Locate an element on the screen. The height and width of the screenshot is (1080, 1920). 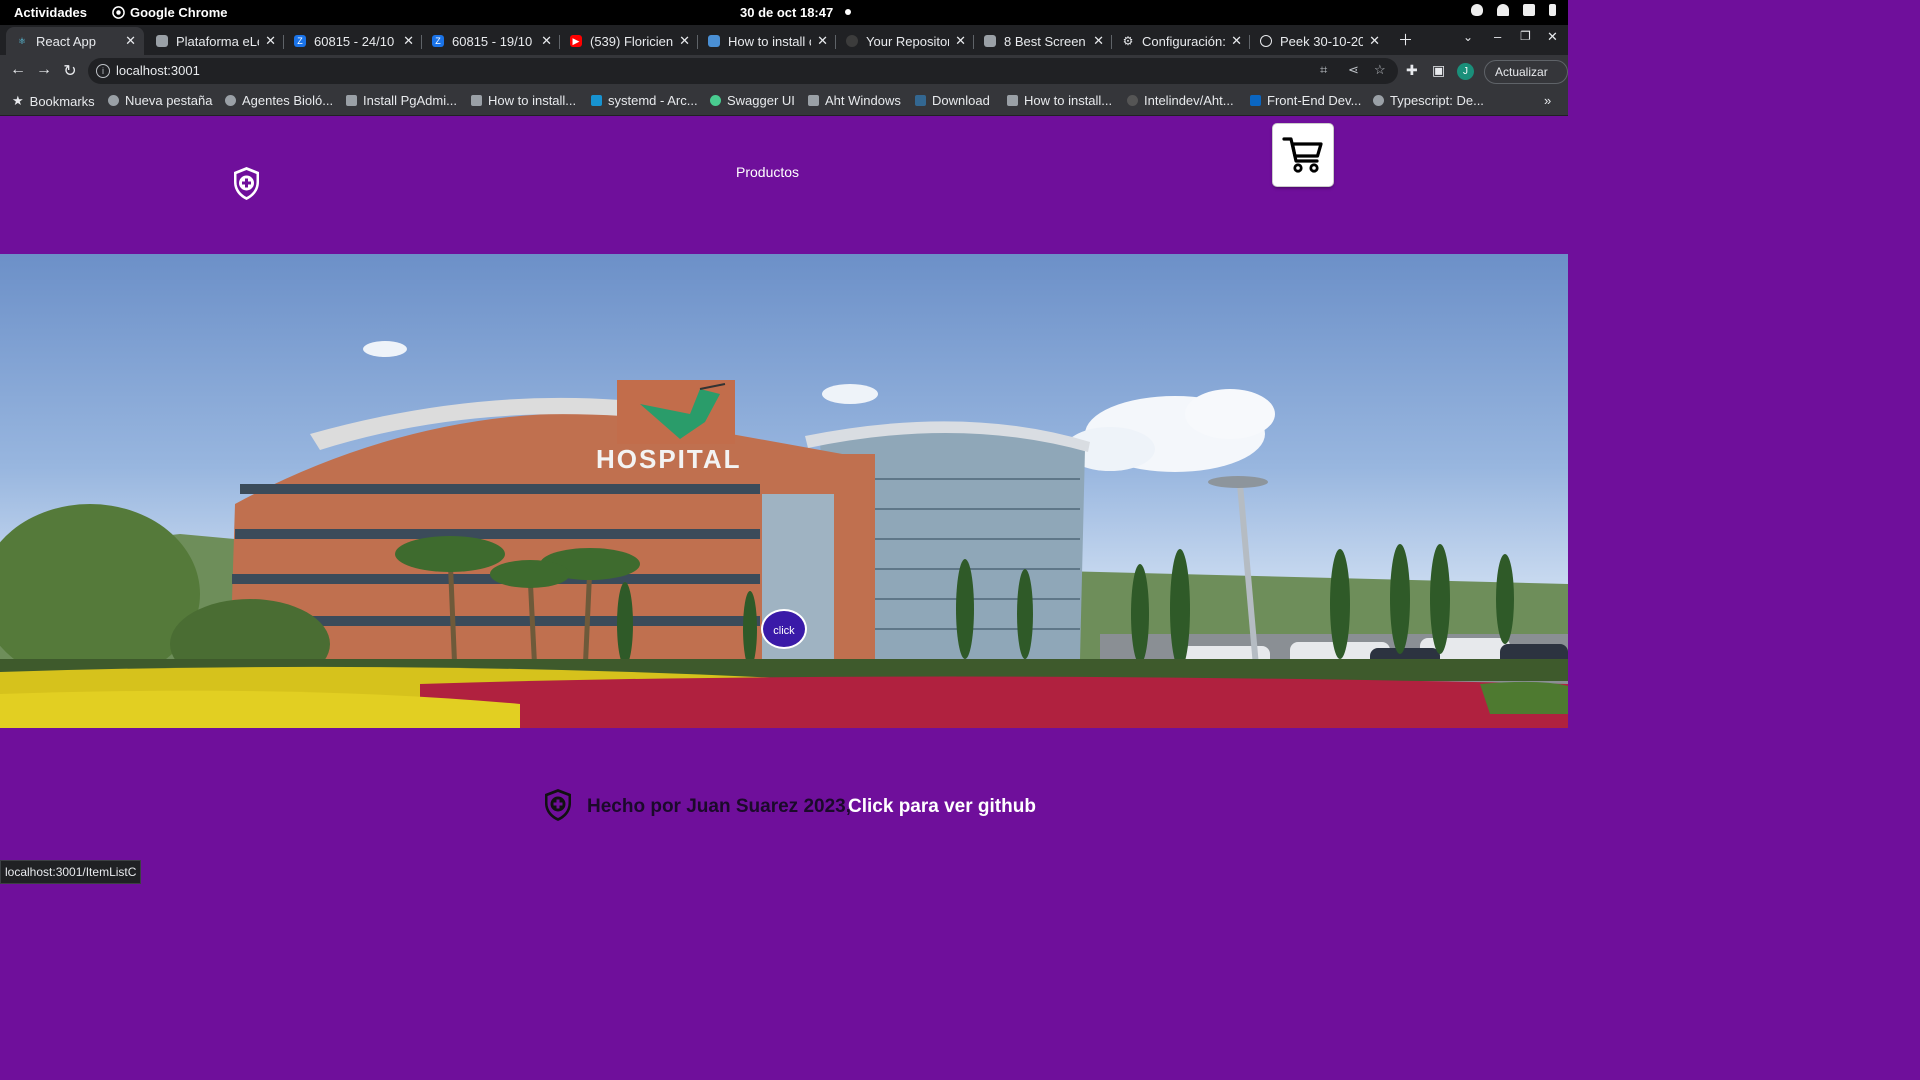
tab-search-chevron-icon: ⌄ is located at coordinates (1468, 37).